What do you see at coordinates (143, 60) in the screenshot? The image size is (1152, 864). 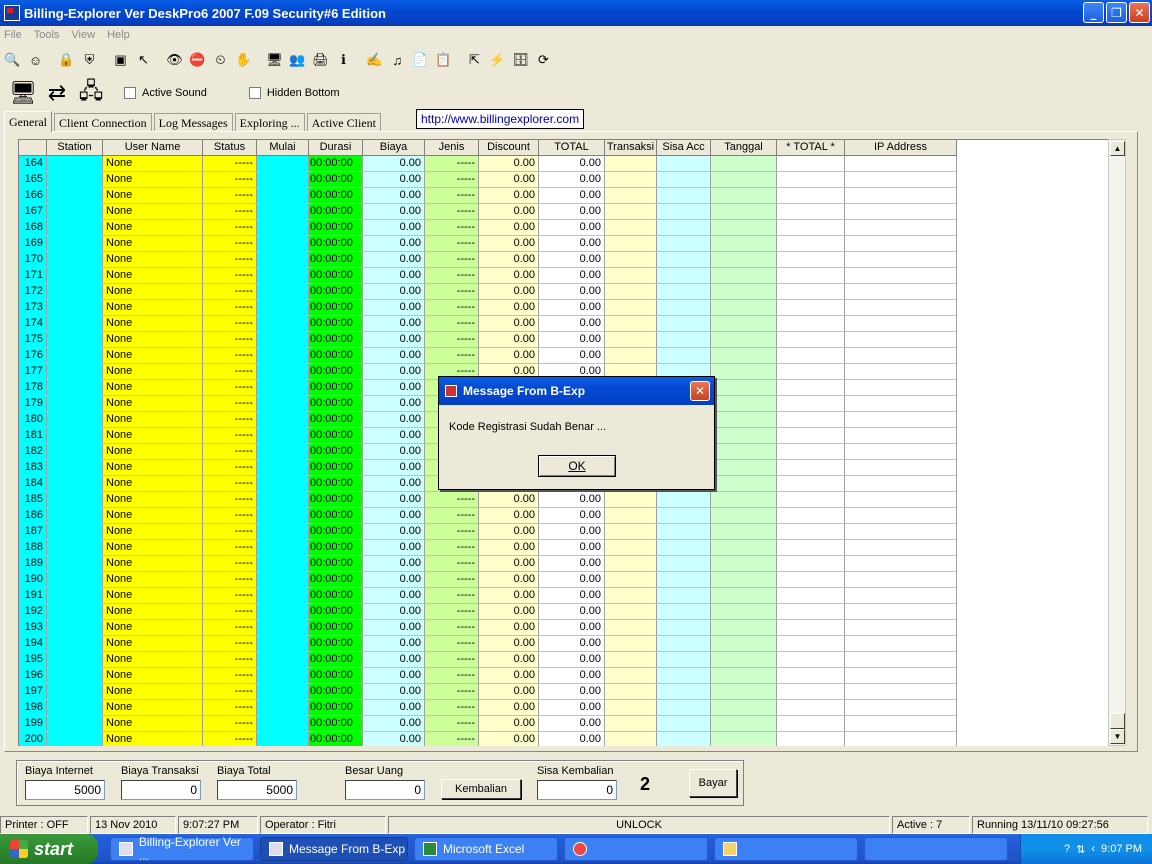 I see `pointer-icon: ↖` at bounding box center [143, 60].